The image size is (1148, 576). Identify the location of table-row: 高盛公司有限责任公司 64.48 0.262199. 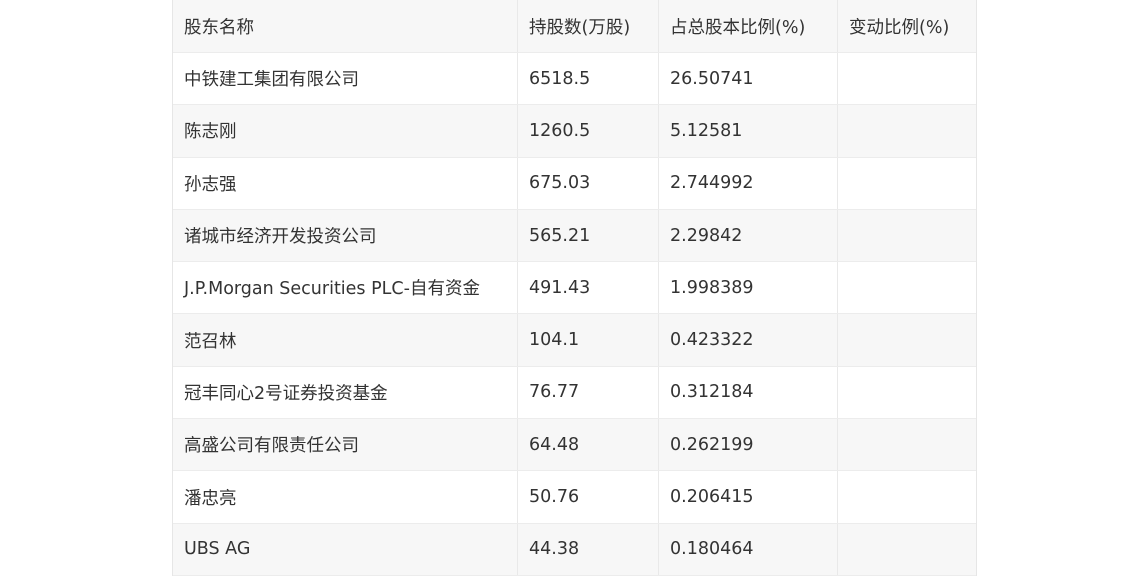
(574, 445).